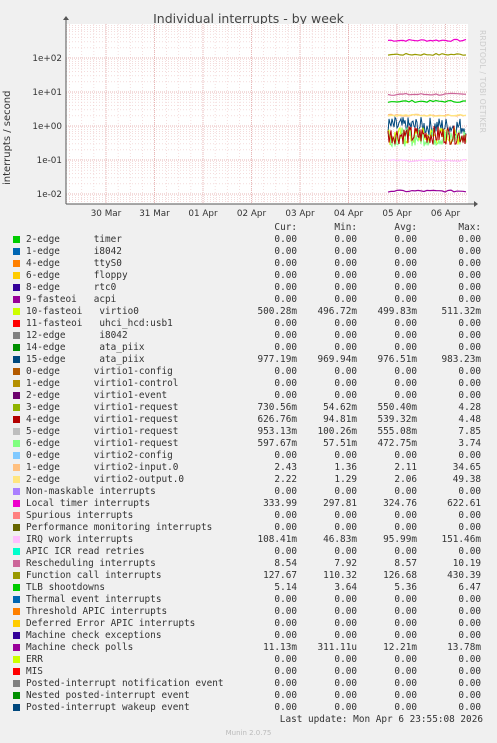 Image resolution: width=497 pixels, height=743 pixels. What do you see at coordinates (102, 383) in the screenshot?
I see `legend-label: 1-edge virtio1-control` at bounding box center [102, 383].